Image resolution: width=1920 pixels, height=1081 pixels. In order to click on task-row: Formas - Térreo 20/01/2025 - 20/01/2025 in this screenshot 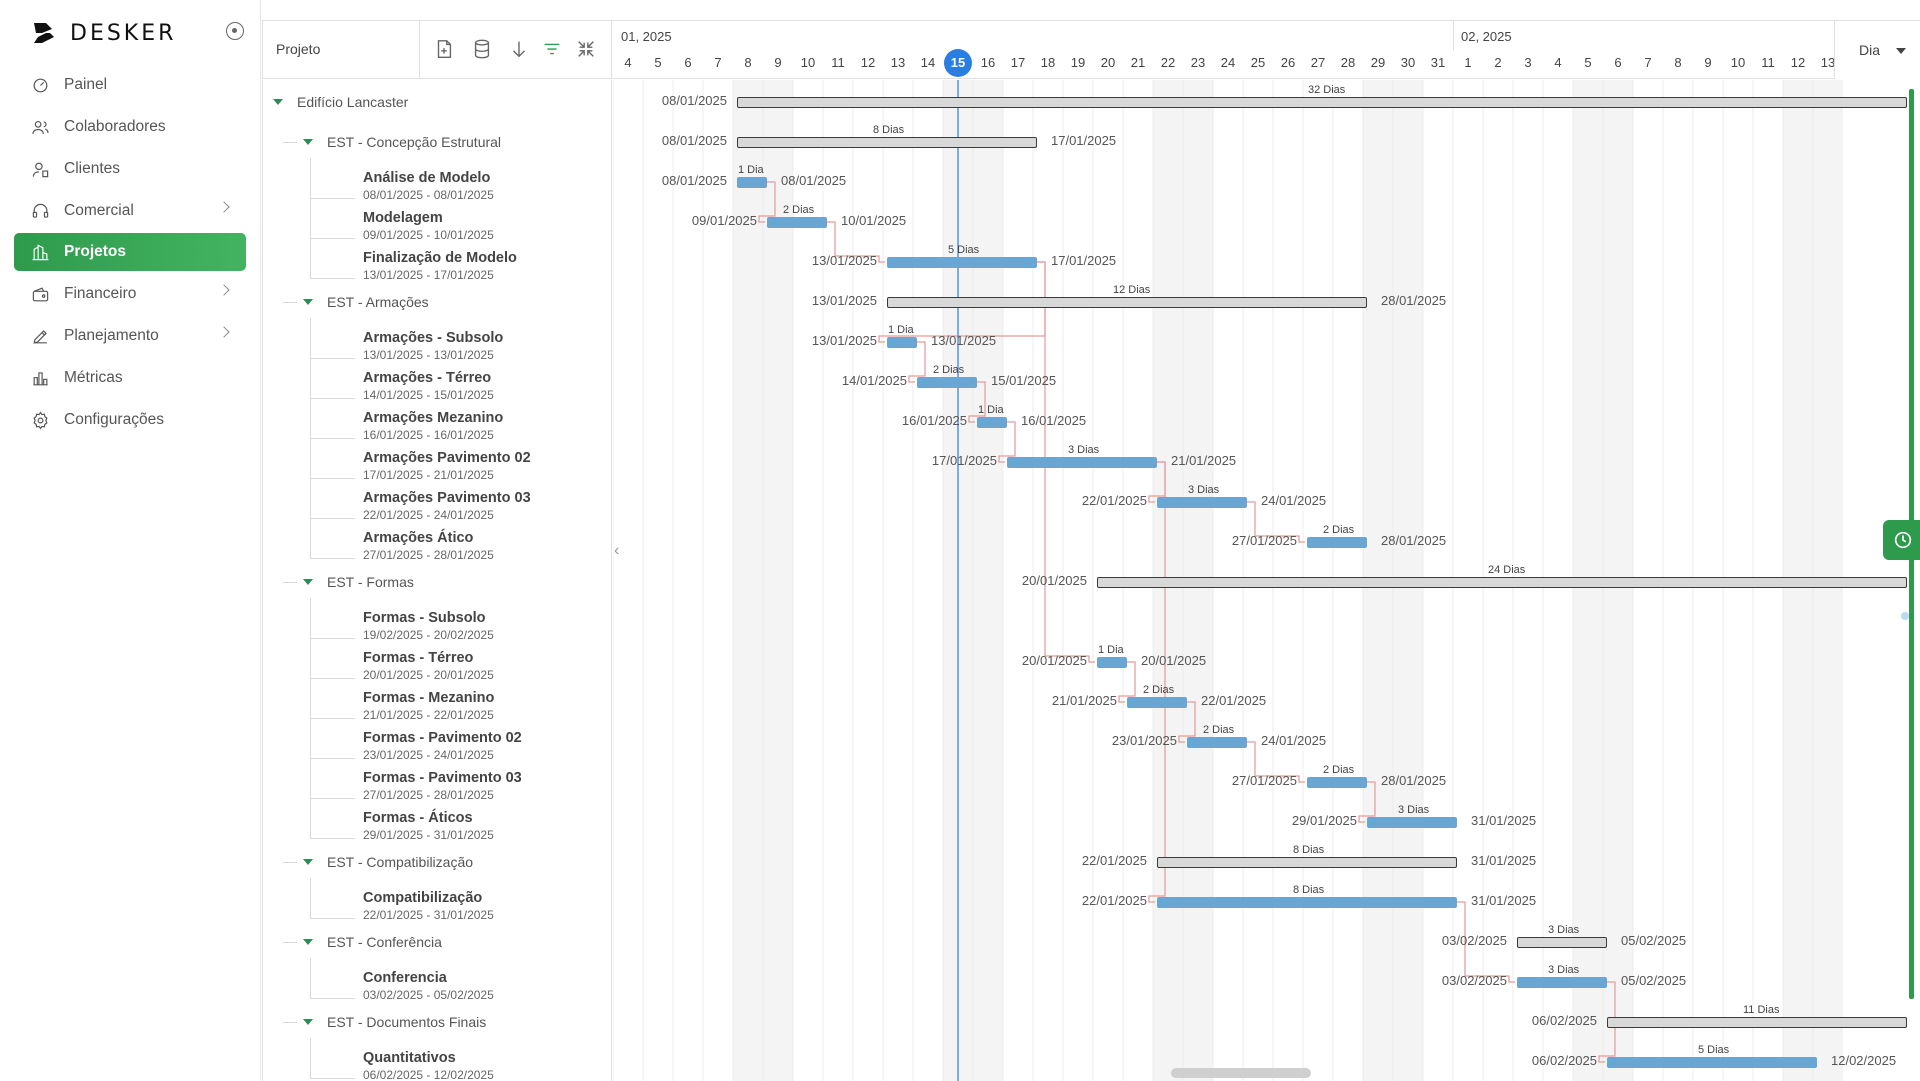, I will do `click(437, 660)`.